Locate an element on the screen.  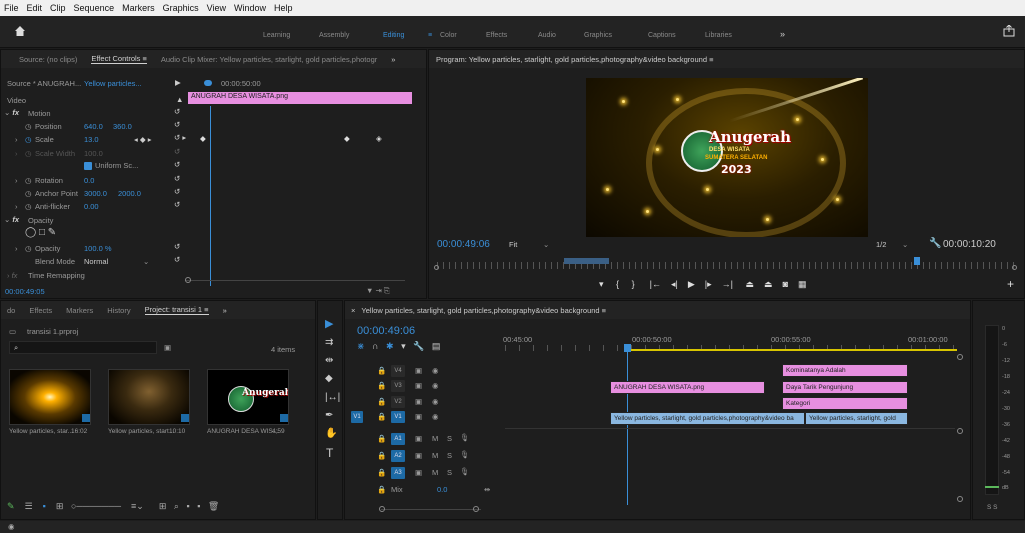
compare-view-icon: ▦ is located at coordinates (802, 284).